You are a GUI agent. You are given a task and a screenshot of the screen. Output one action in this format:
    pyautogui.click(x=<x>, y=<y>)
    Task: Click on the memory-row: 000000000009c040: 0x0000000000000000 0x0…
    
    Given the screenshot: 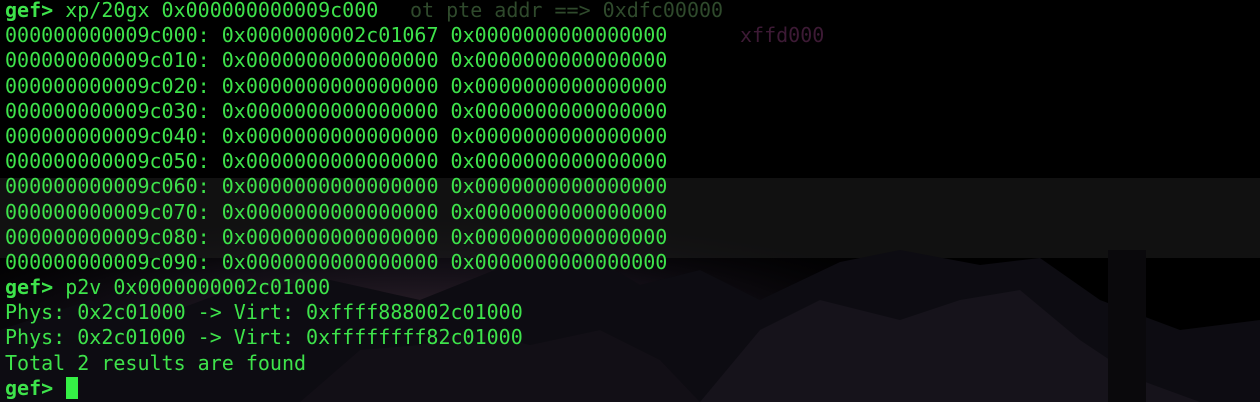 What is the action you would take?
    pyautogui.click(x=336, y=136)
    